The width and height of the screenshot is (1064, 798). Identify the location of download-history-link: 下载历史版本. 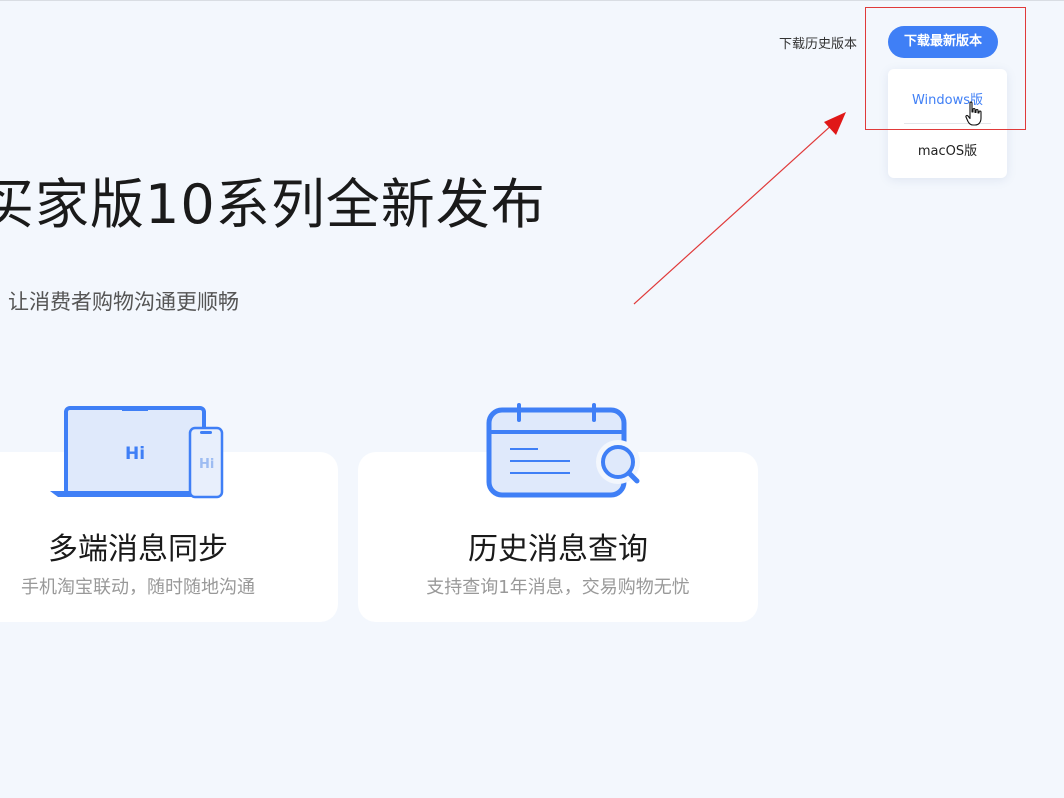
(818, 42).